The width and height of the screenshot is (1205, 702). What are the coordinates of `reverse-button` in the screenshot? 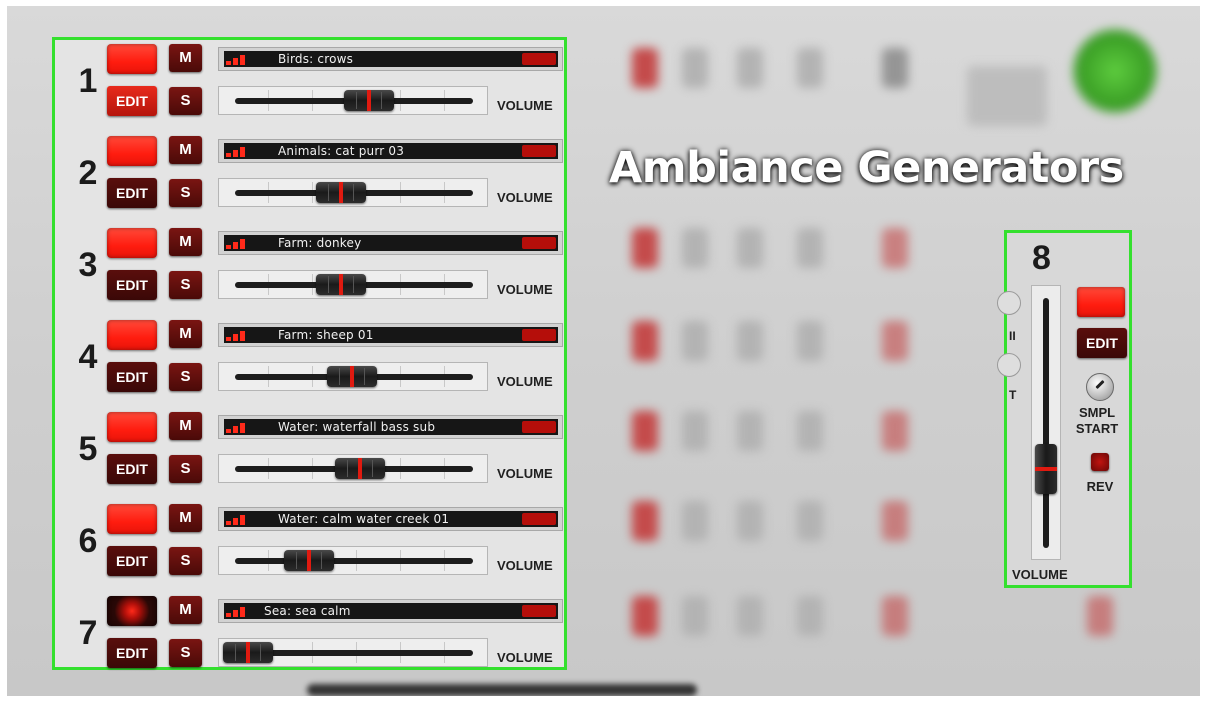 It's located at (1100, 462).